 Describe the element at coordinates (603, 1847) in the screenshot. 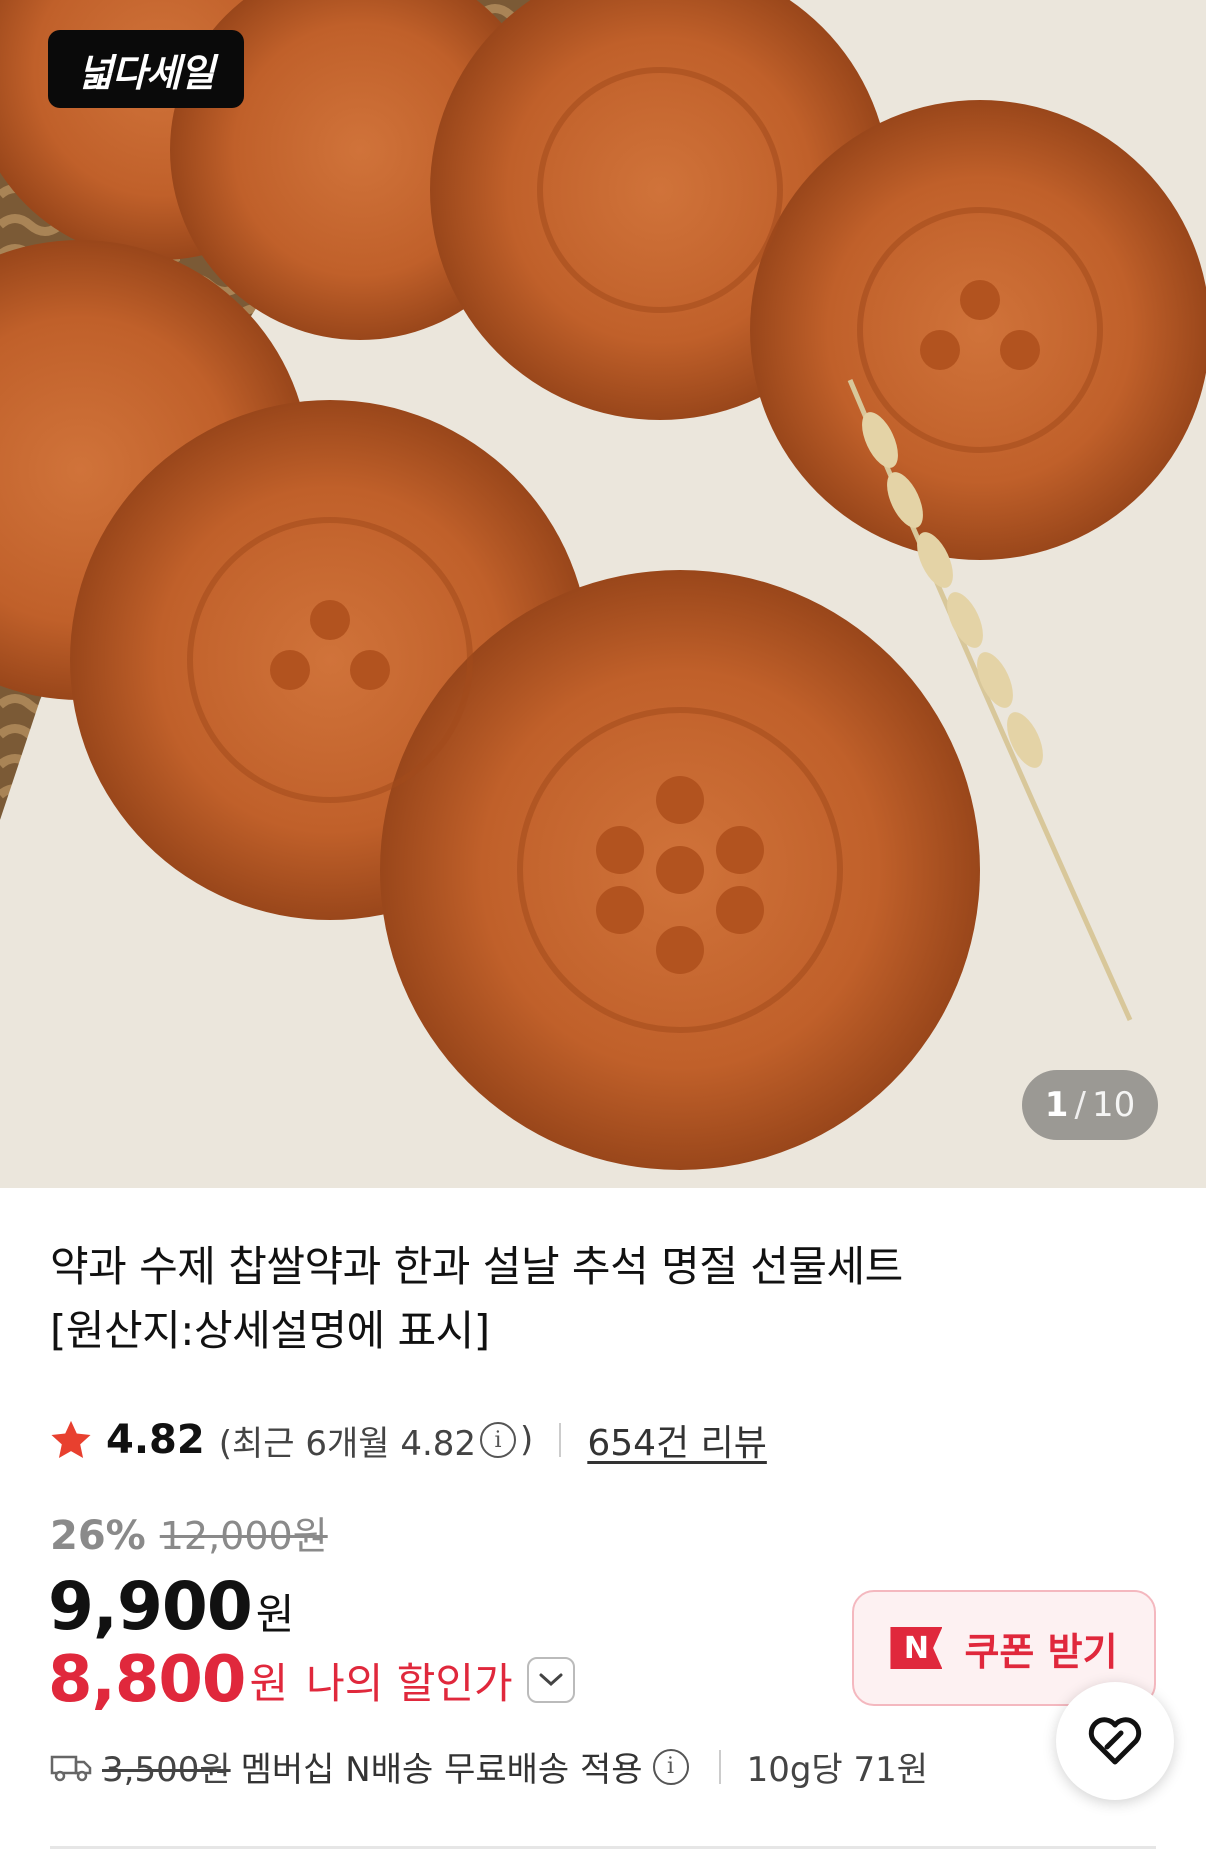

I see `section-divider` at that location.